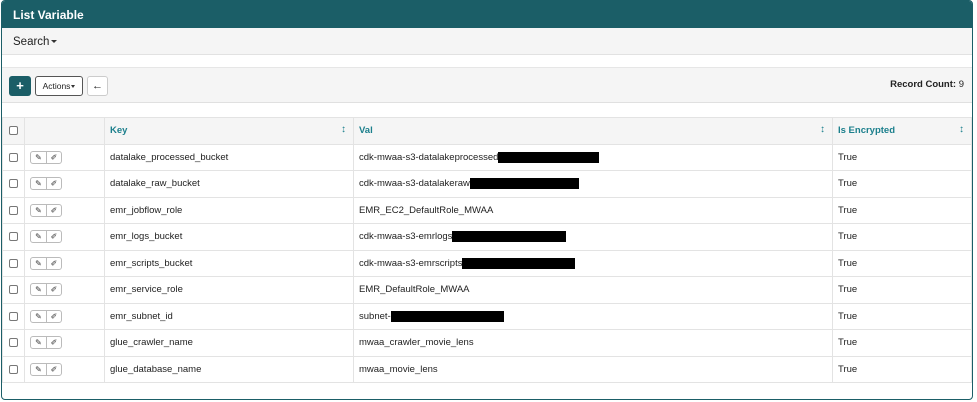 This screenshot has width=977, height=402. Describe the element at coordinates (229, 157) in the screenshot. I see `key-cell: datalake_processed_bucket` at that location.